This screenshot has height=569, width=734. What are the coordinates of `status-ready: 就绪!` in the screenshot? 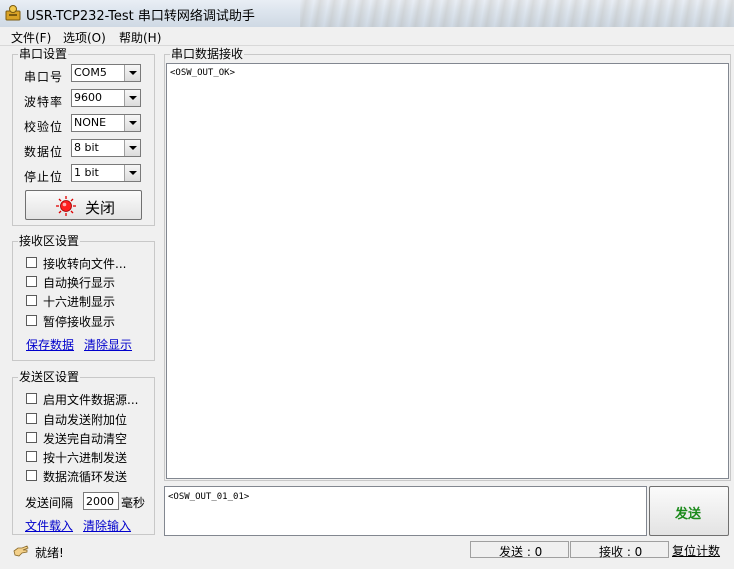 It's located at (49, 553).